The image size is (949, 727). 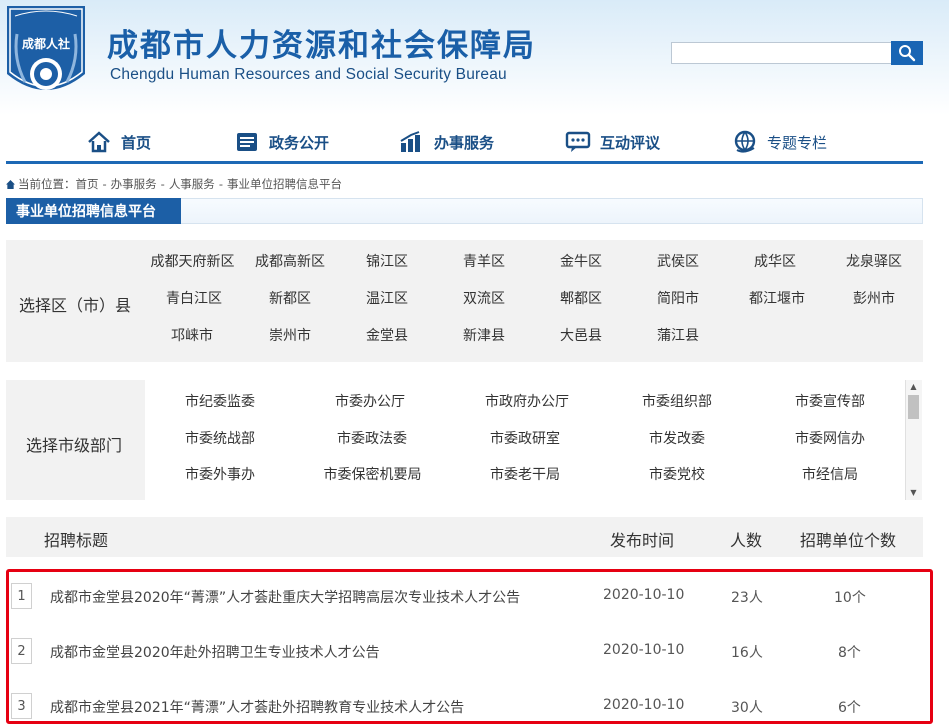 What do you see at coordinates (849, 653) in the screenshot?
I see `unit-count: 8个` at bounding box center [849, 653].